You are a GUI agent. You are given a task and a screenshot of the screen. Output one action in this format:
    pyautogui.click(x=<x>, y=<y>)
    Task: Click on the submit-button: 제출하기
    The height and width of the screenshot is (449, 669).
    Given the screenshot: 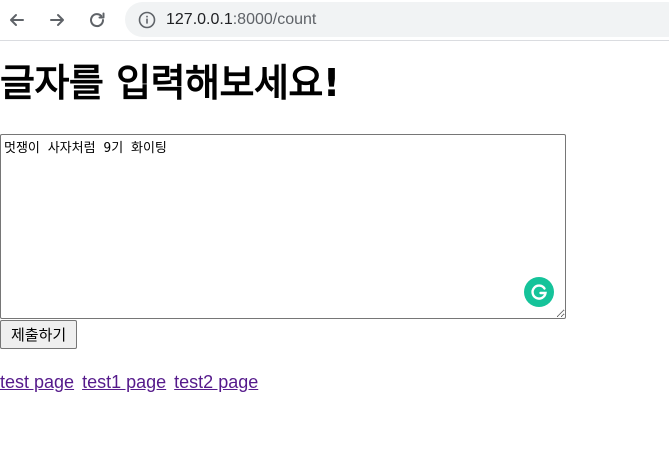 What is the action you would take?
    pyautogui.click(x=39, y=334)
    